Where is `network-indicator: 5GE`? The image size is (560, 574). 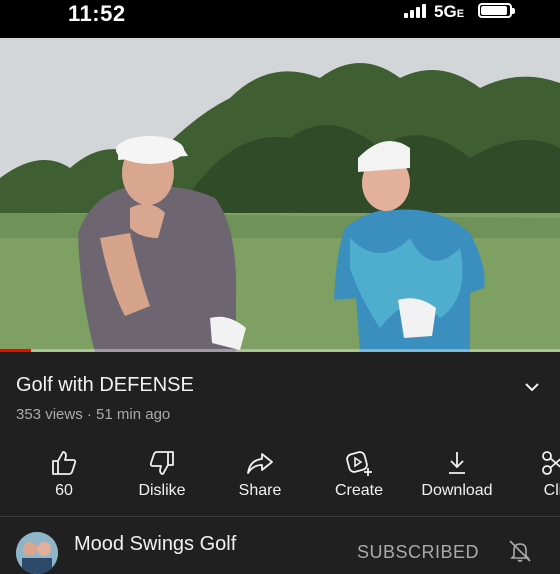 network-indicator: 5GE is located at coordinates (449, 12).